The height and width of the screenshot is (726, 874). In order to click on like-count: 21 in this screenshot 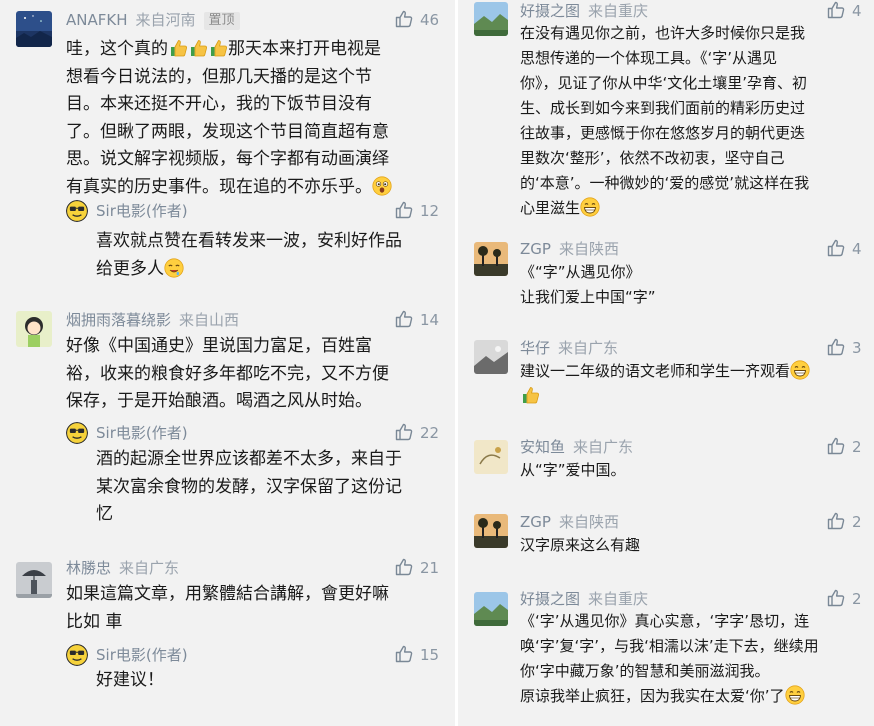, I will do `click(430, 568)`.